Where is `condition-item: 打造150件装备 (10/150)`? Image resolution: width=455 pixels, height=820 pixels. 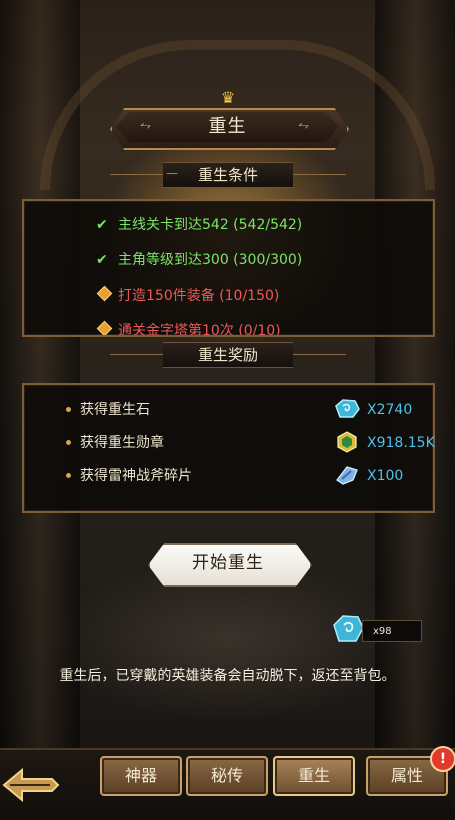 condition-item: 打造150件装备 (10/150) is located at coordinates (187, 295).